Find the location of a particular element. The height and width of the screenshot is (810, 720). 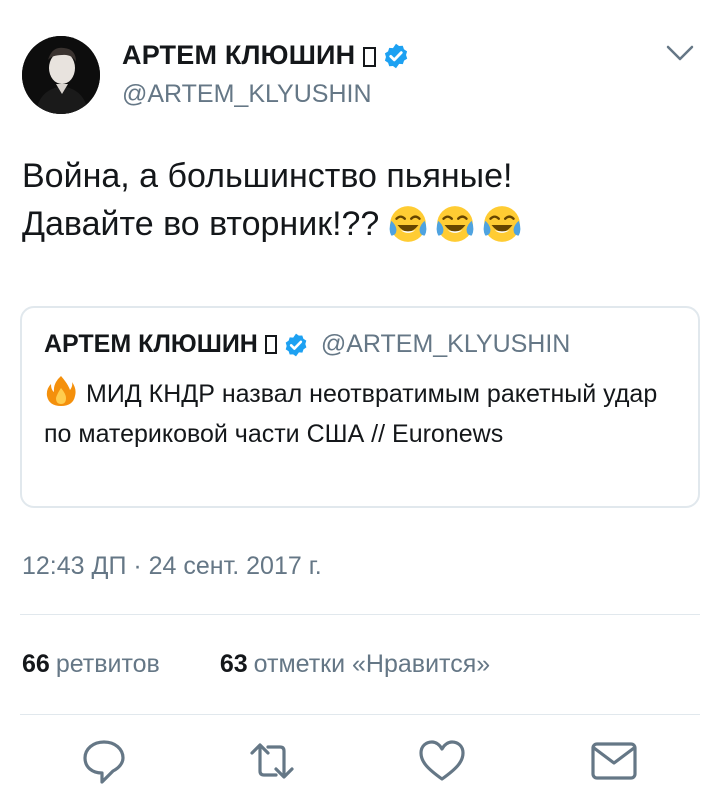

author-name-row: АРТЕМ КЛЮШИН is located at coordinates (266, 55).